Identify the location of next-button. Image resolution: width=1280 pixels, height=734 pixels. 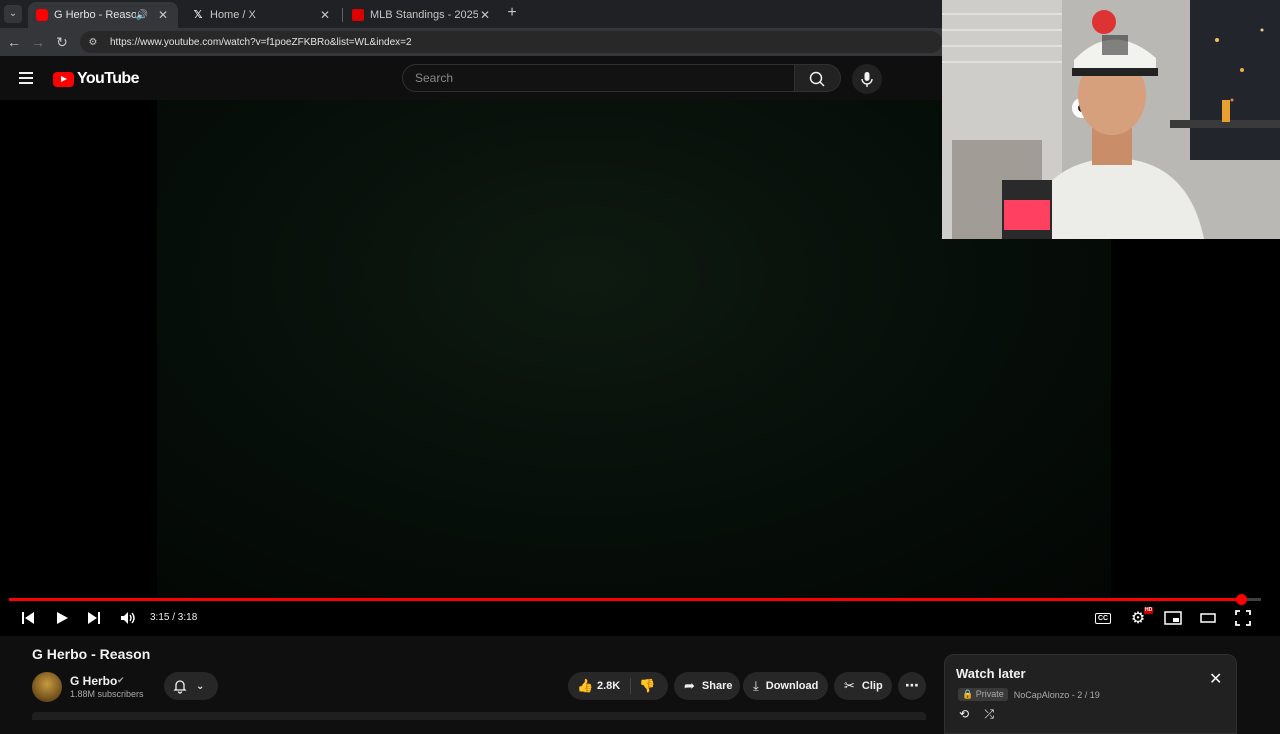
(94, 618).